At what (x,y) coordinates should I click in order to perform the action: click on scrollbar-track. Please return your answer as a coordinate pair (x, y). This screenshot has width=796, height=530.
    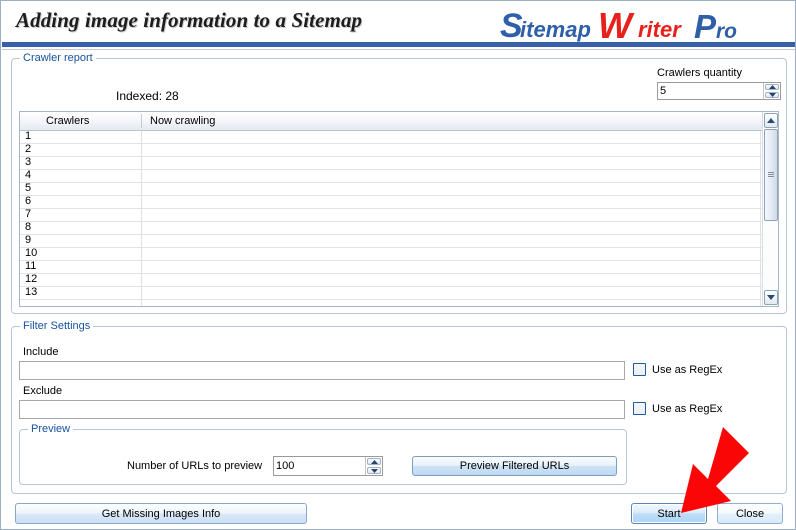
    Looking at the image, I should click on (771, 209).